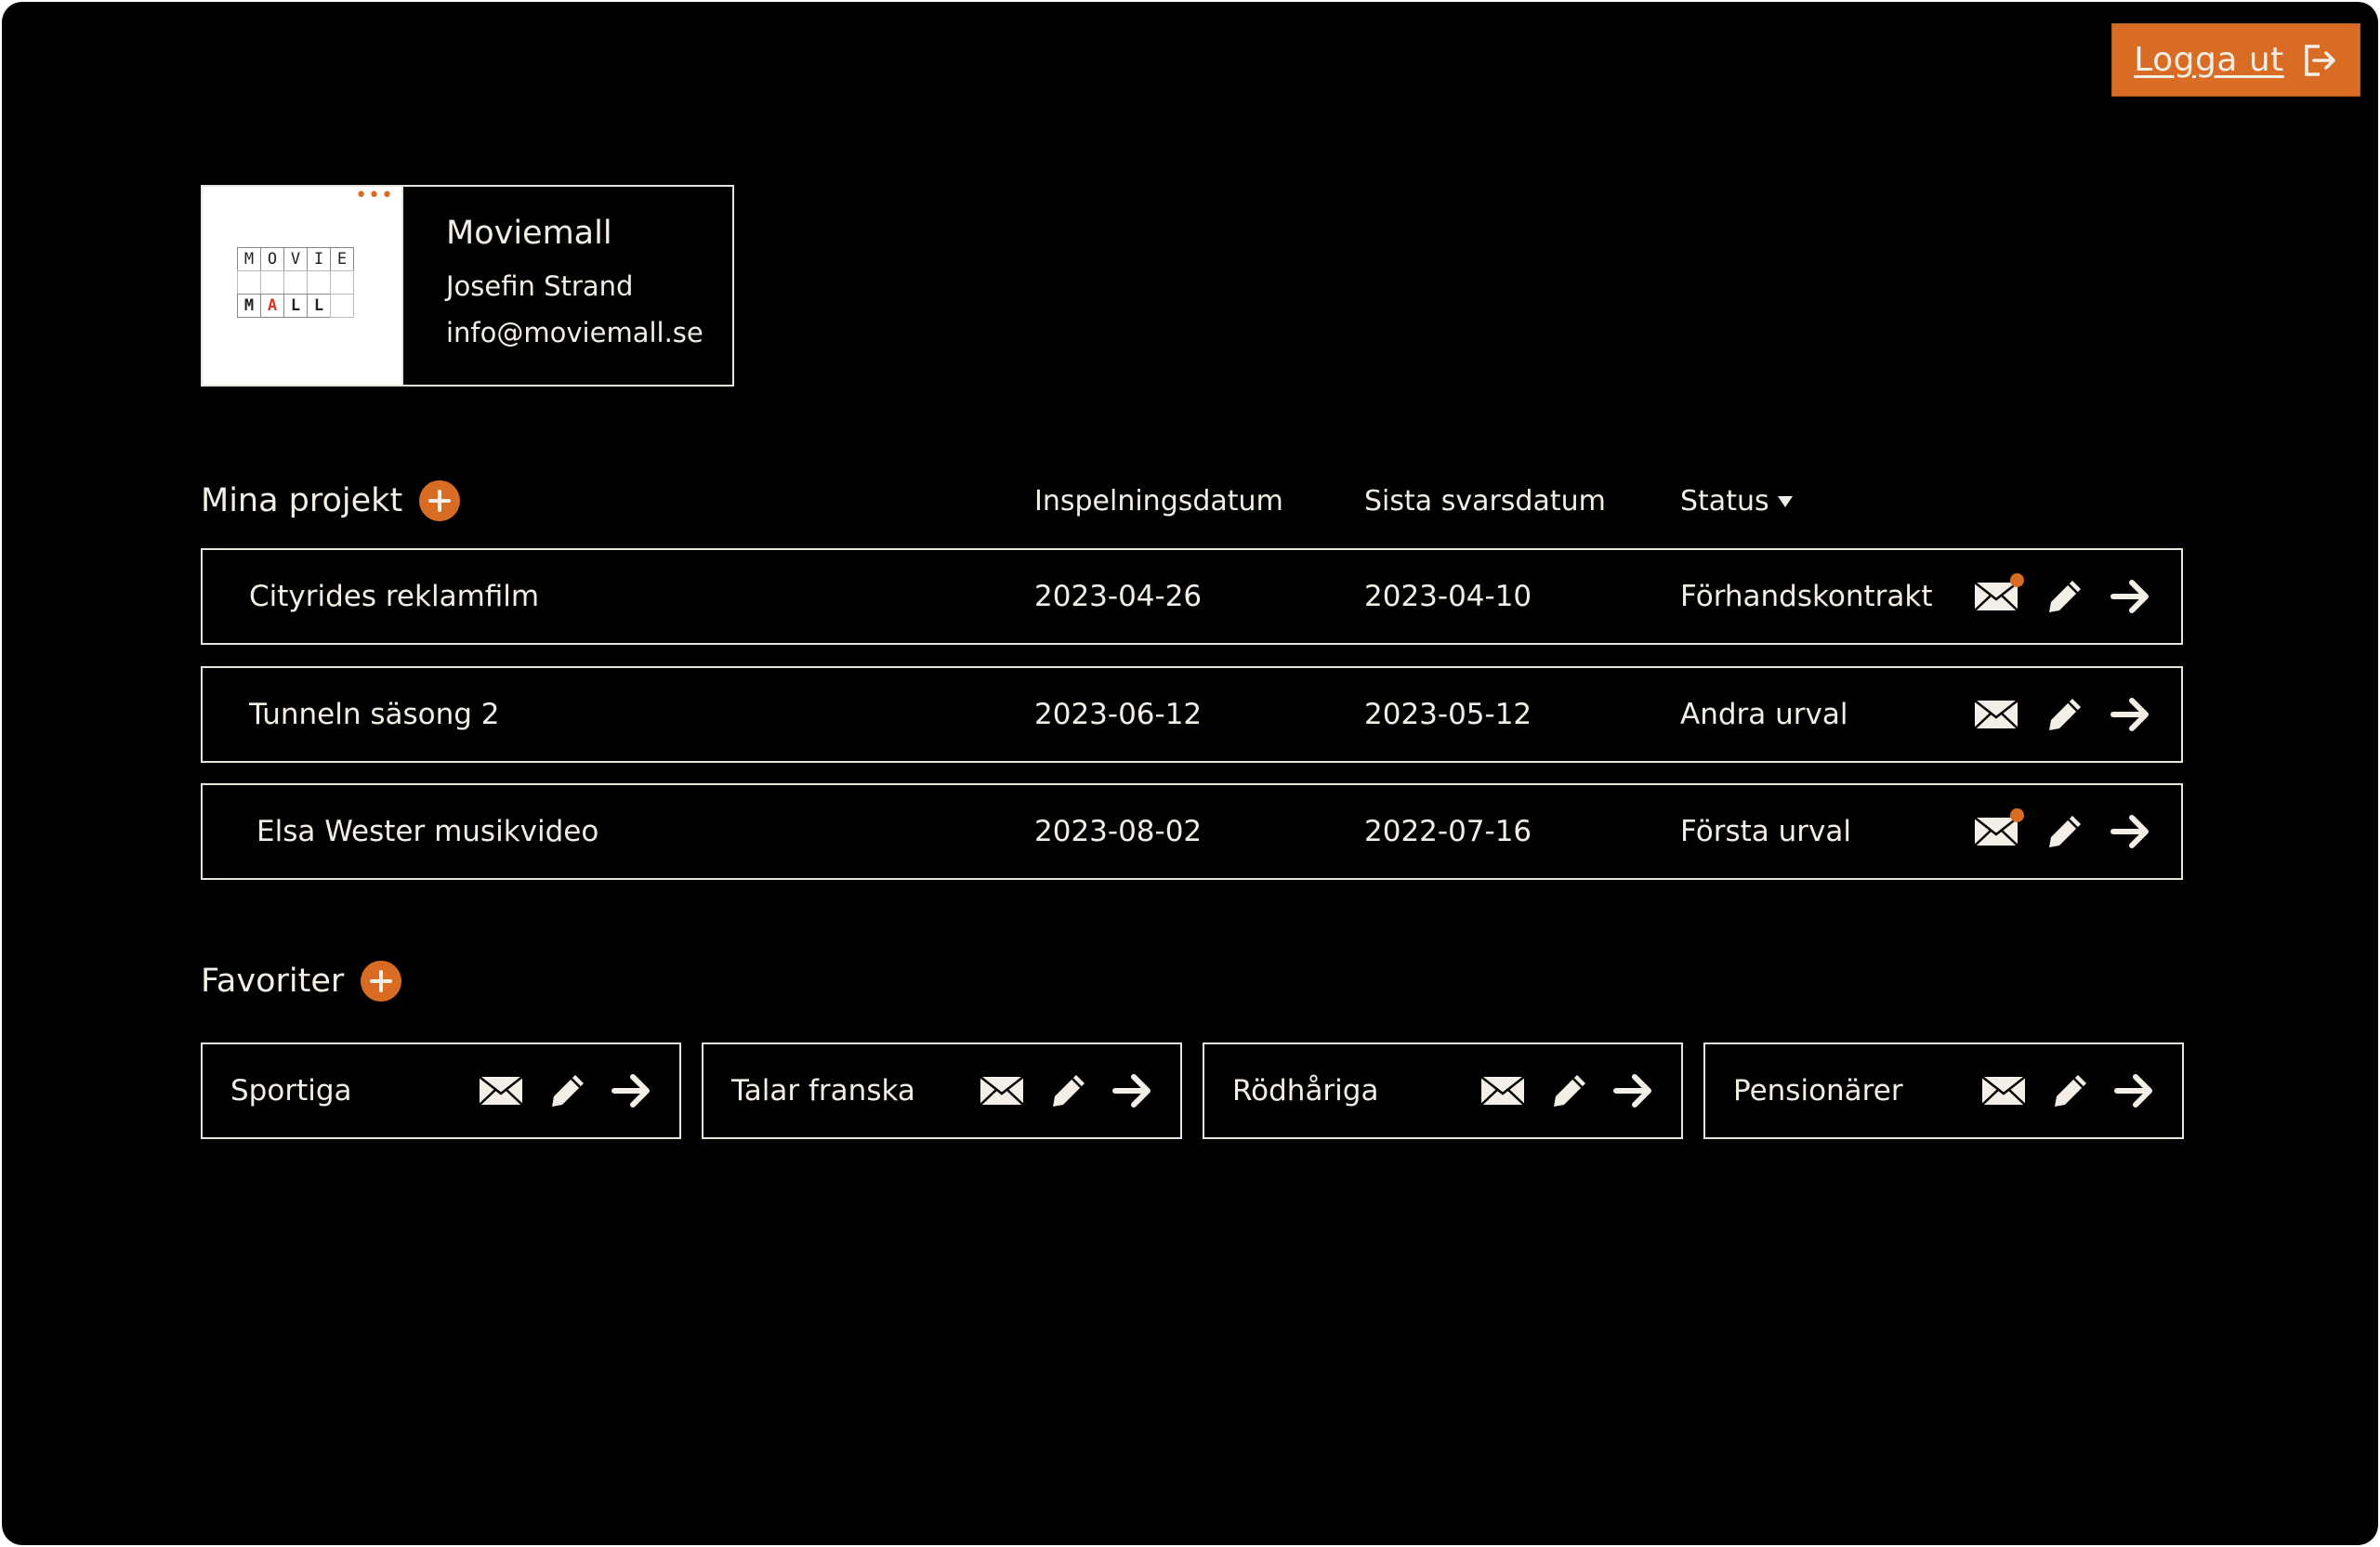 Image resolution: width=2380 pixels, height=1547 pixels. Describe the element at coordinates (272, 306) in the screenshot. I see `logo-cell: A` at that location.